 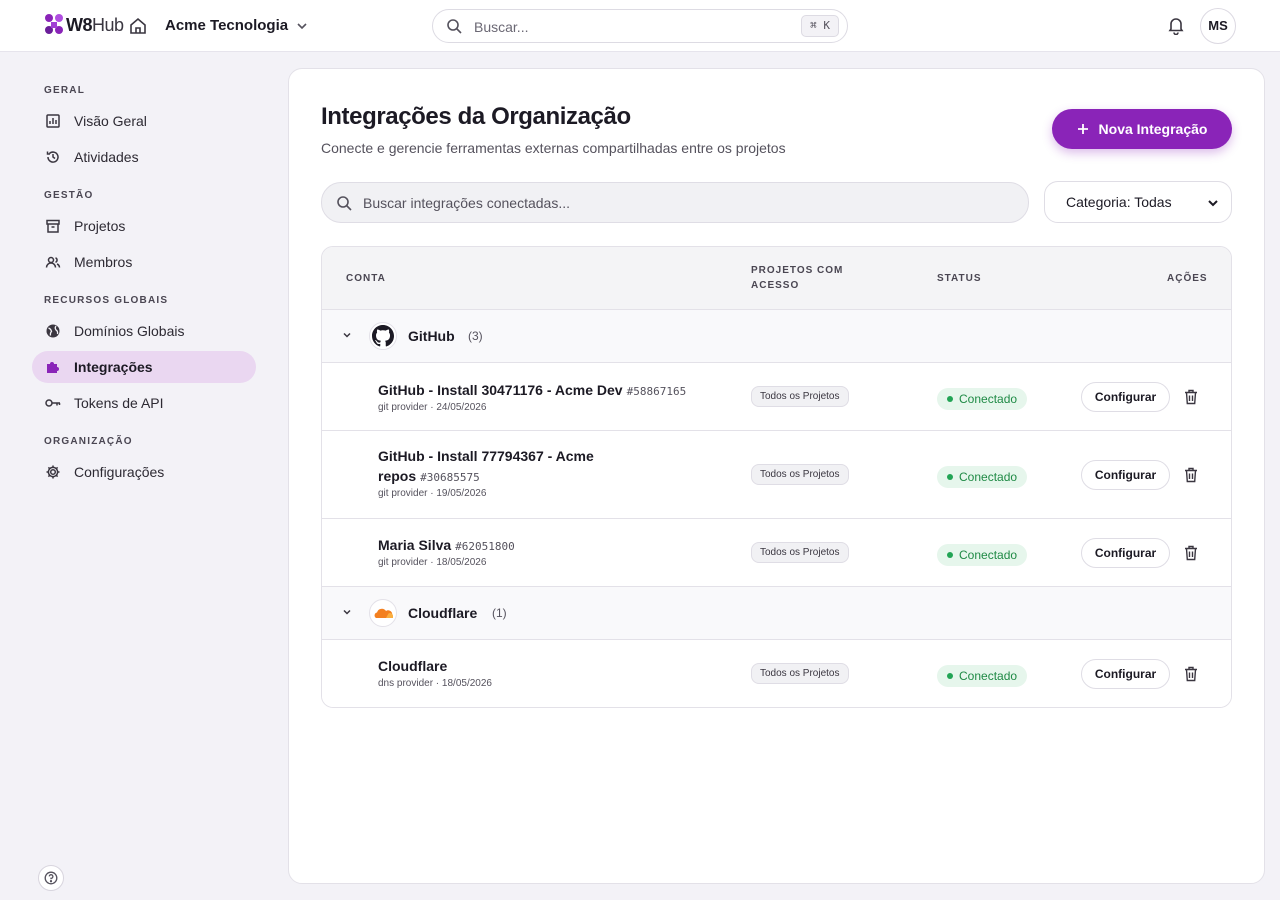 What do you see at coordinates (776, 278) in the screenshot?
I see `table-header: CONTA PROJETOS COM ACESSO STATUS AÇÕES` at bounding box center [776, 278].